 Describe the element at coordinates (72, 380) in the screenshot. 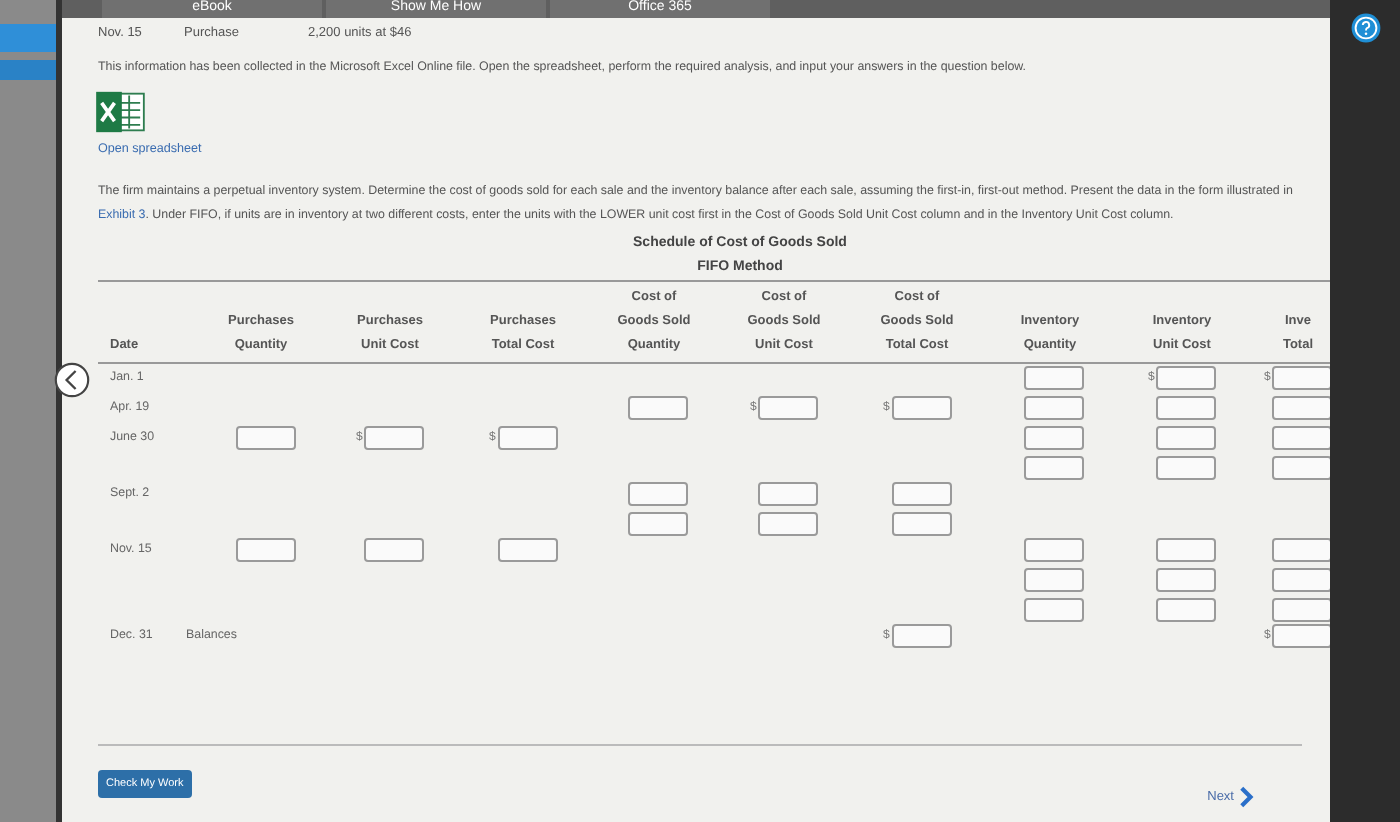

I see `back-icon` at that location.